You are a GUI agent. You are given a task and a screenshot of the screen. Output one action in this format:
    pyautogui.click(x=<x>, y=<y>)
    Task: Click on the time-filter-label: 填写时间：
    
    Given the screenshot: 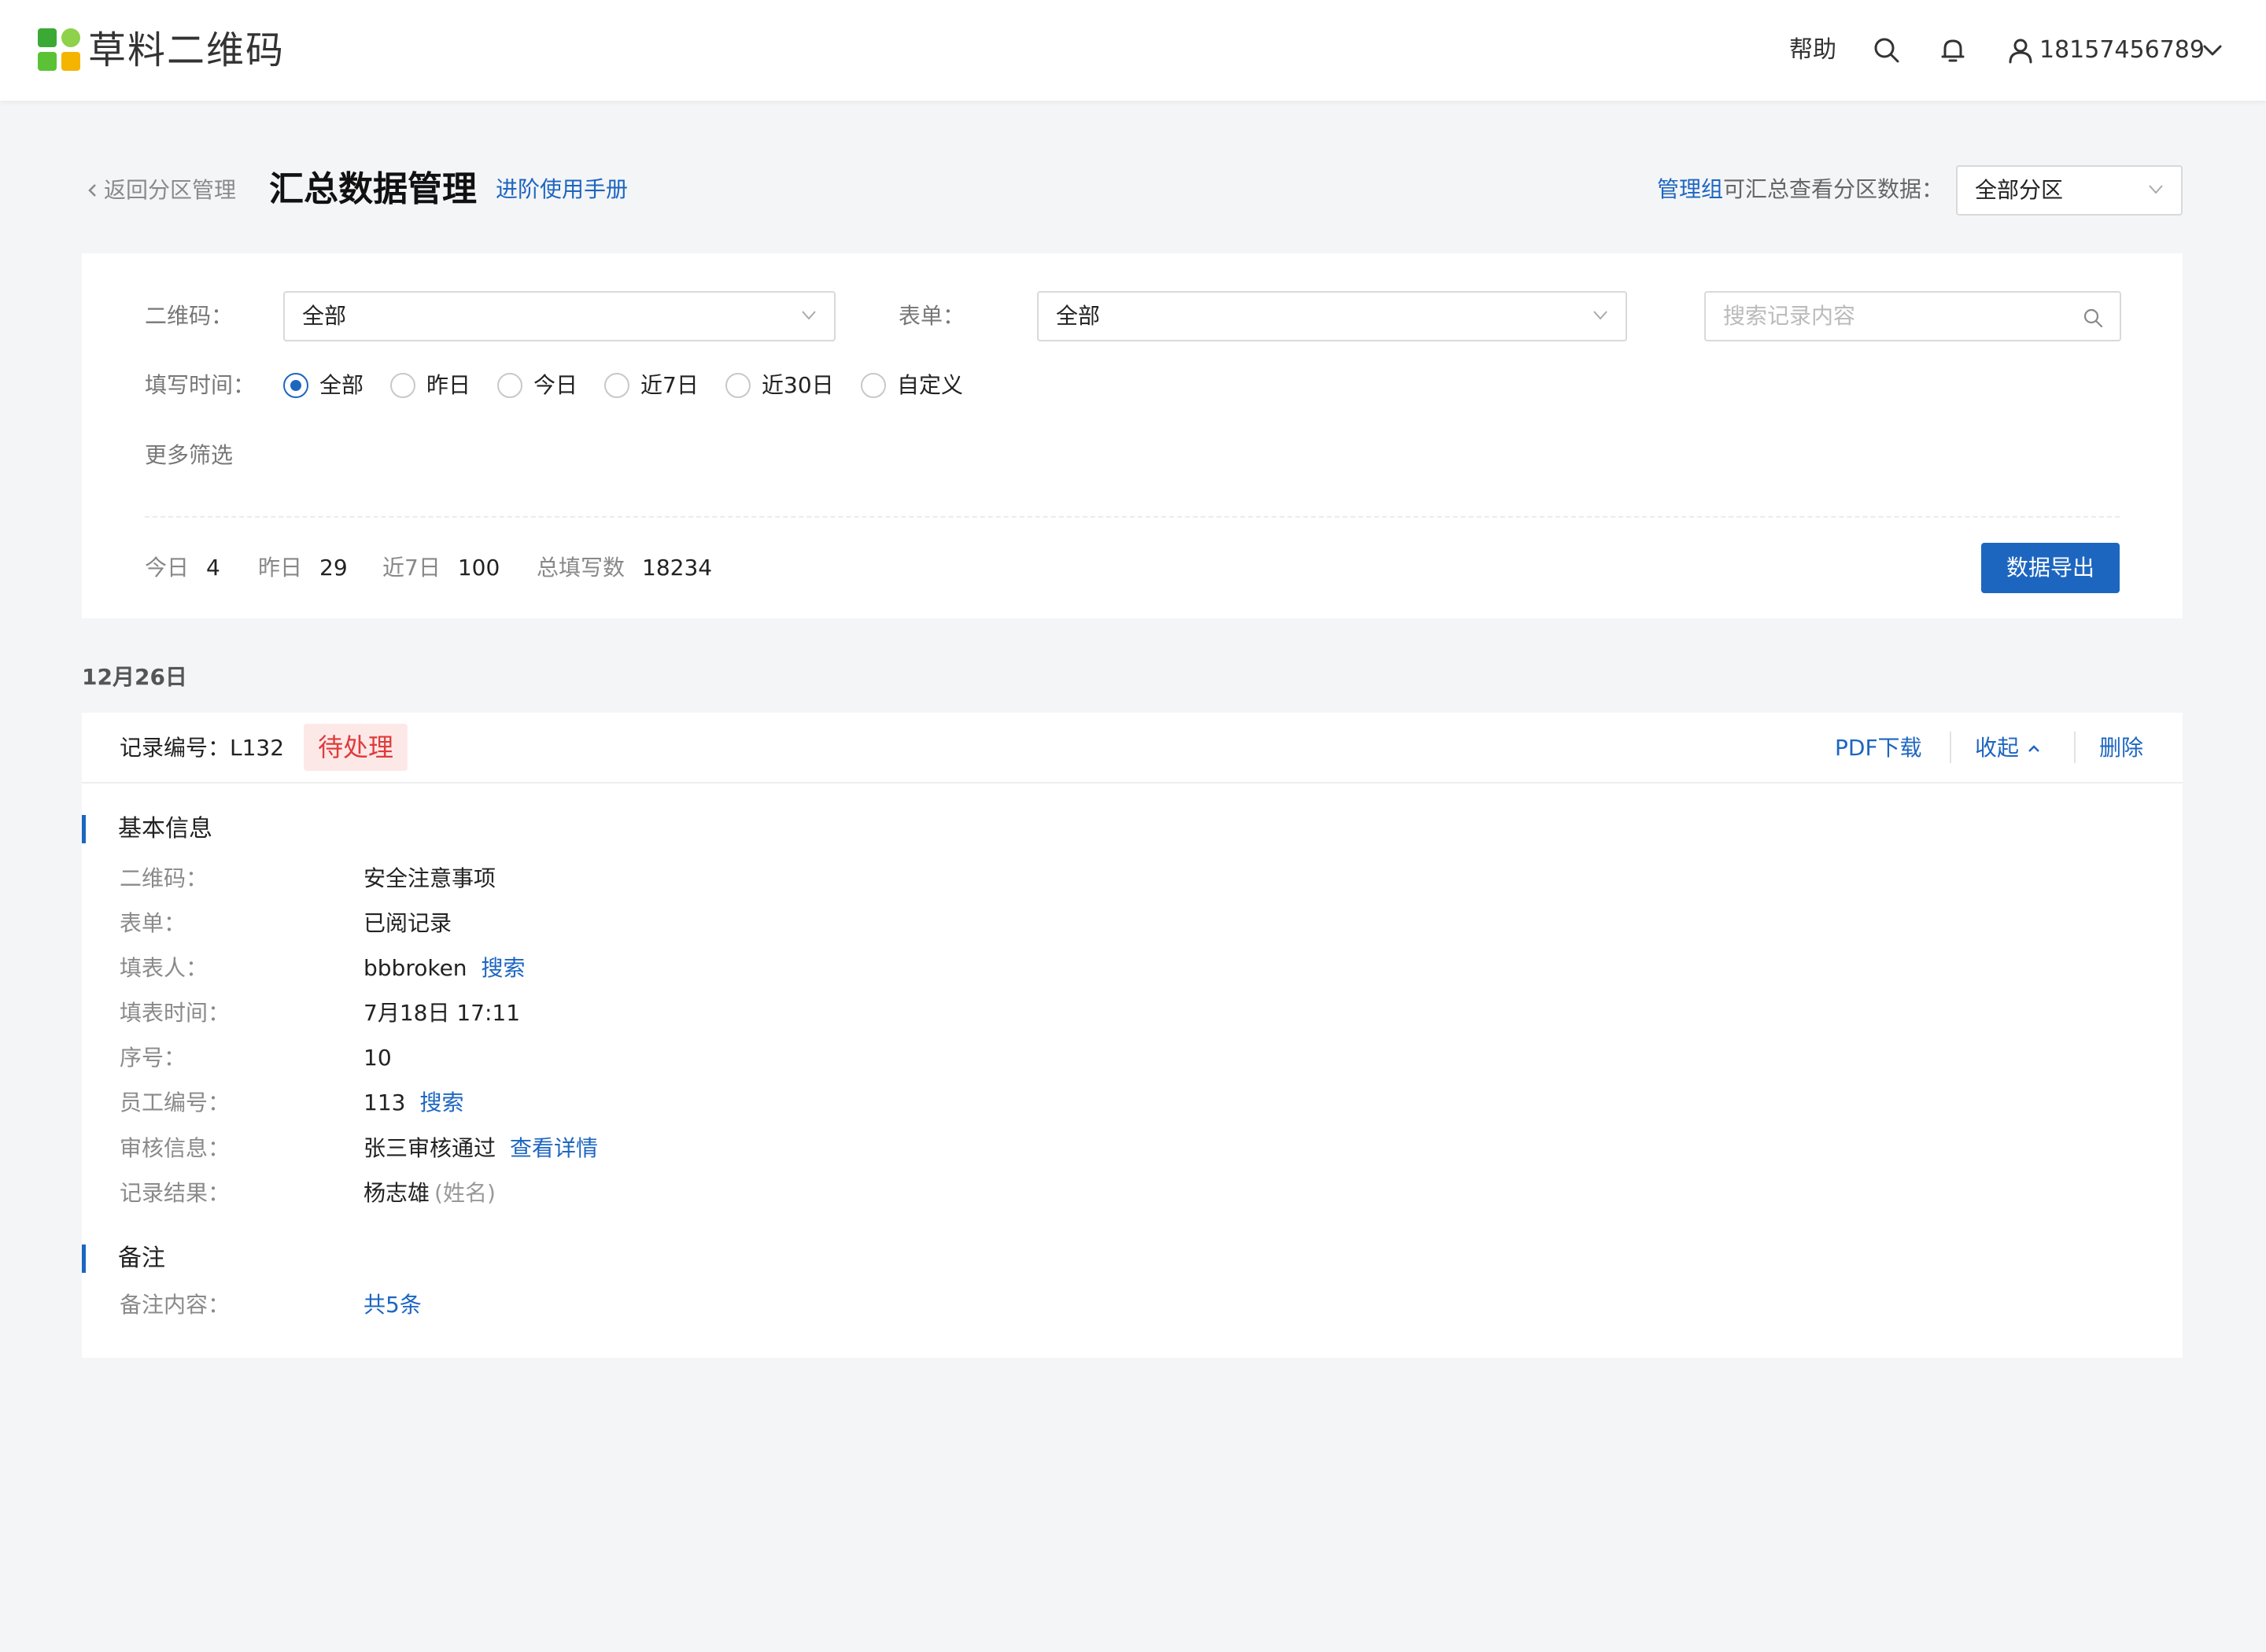 What is the action you would take?
    pyautogui.click(x=200, y=385)
    